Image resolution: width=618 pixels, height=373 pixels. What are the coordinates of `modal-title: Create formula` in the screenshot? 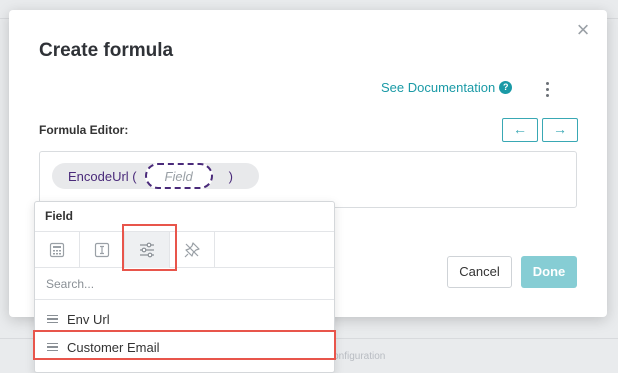 It's located at (106, 50).